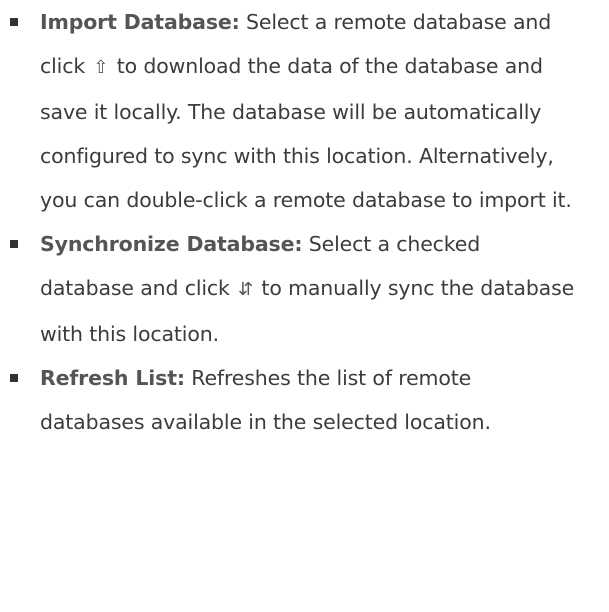 The height and width of the screenshot is (612, 609). Describe the element at coordinates (140, 22) in the screenshot. I see `item-term: Import Database:` at that location.